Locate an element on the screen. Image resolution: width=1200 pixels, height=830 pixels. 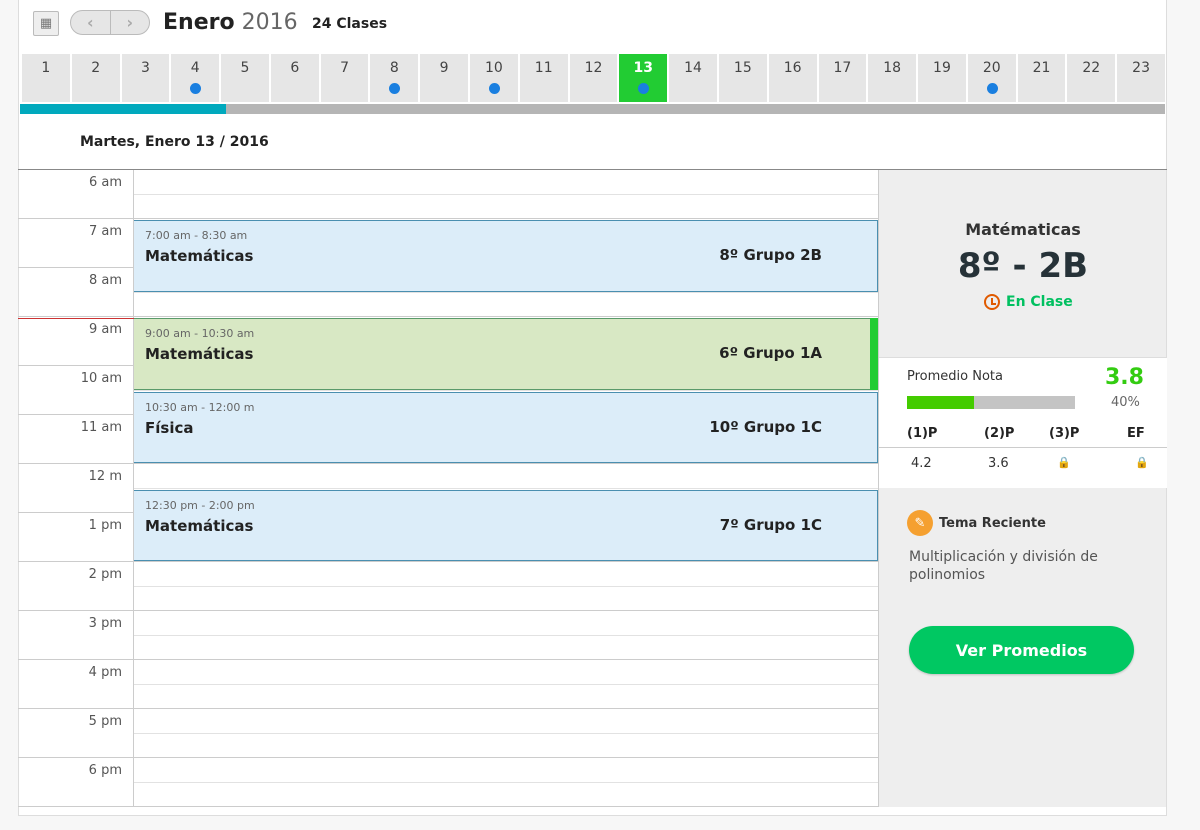
day-number: 13 is located at coordinates (643, 68).